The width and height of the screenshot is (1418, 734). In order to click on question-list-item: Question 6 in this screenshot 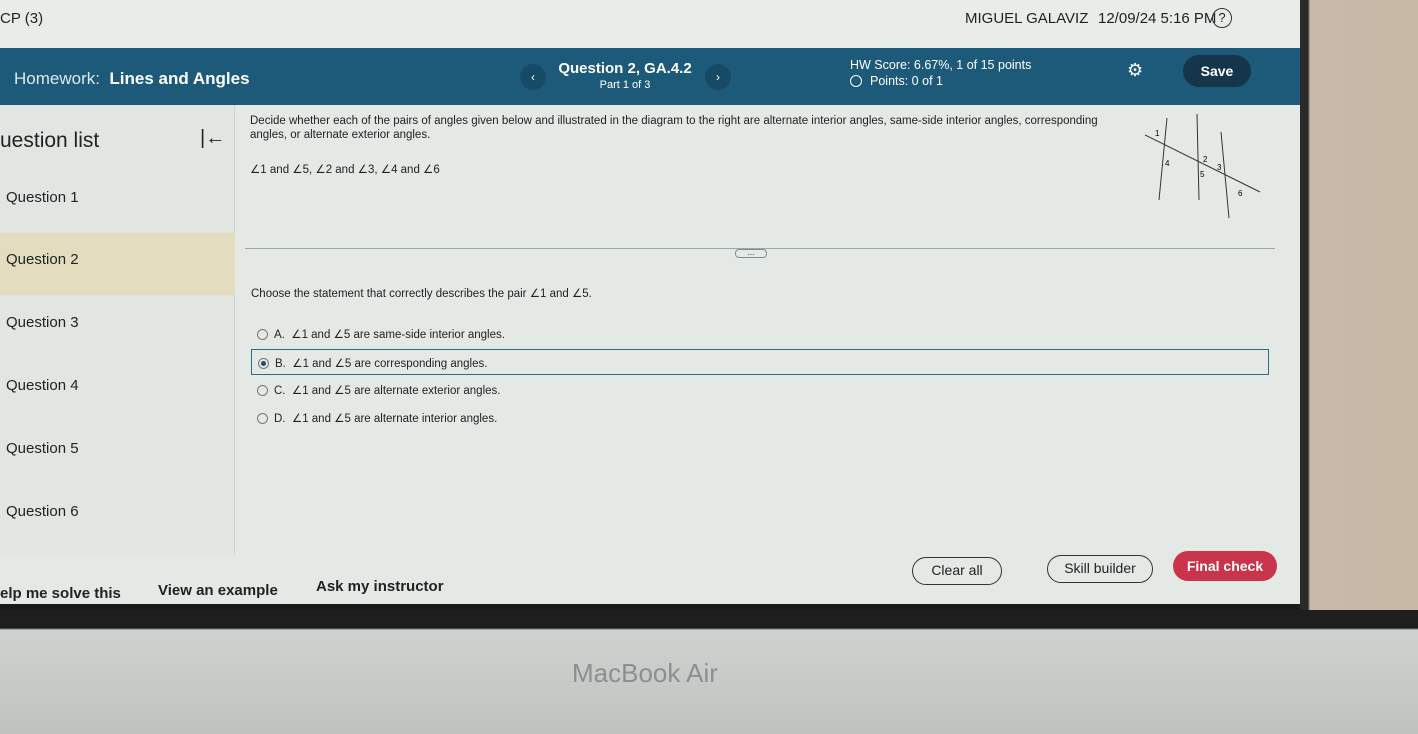, I will do `click(117, 516)`.